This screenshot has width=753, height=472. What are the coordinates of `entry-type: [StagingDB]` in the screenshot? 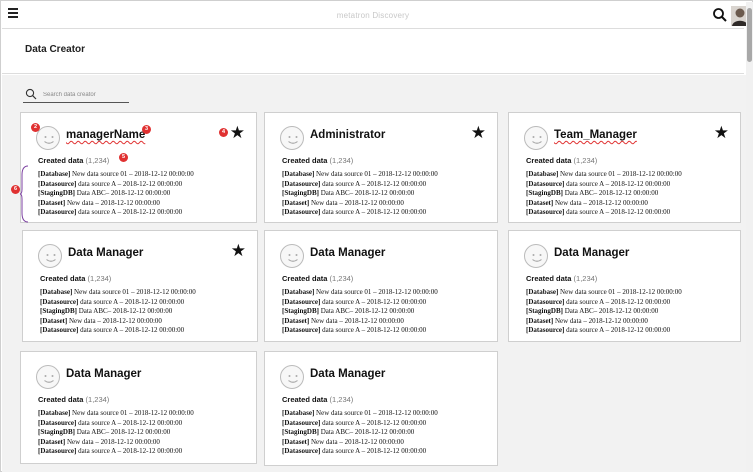 It's located at (300, 311).